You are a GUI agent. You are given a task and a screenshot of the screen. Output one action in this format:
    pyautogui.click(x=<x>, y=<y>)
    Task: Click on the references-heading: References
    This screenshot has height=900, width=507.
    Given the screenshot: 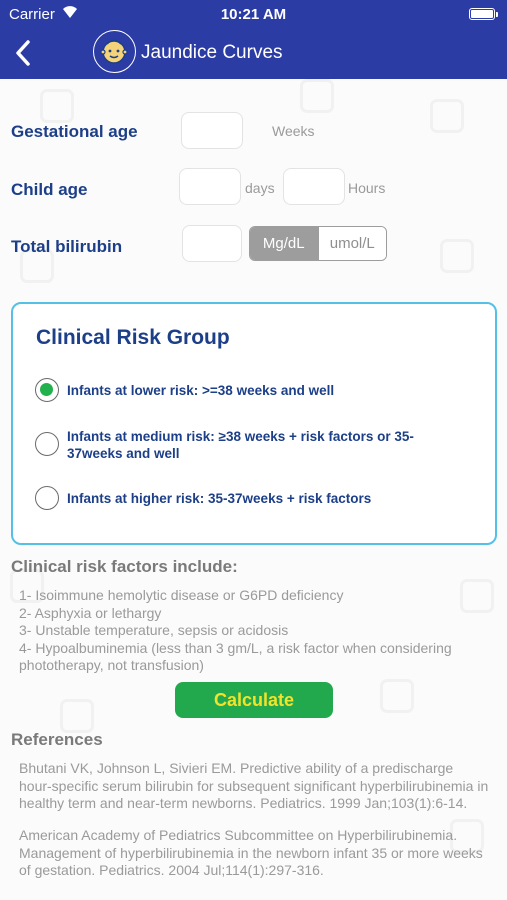 What is the action you would take?
    pyautogui.click(x=57, y=739)
    